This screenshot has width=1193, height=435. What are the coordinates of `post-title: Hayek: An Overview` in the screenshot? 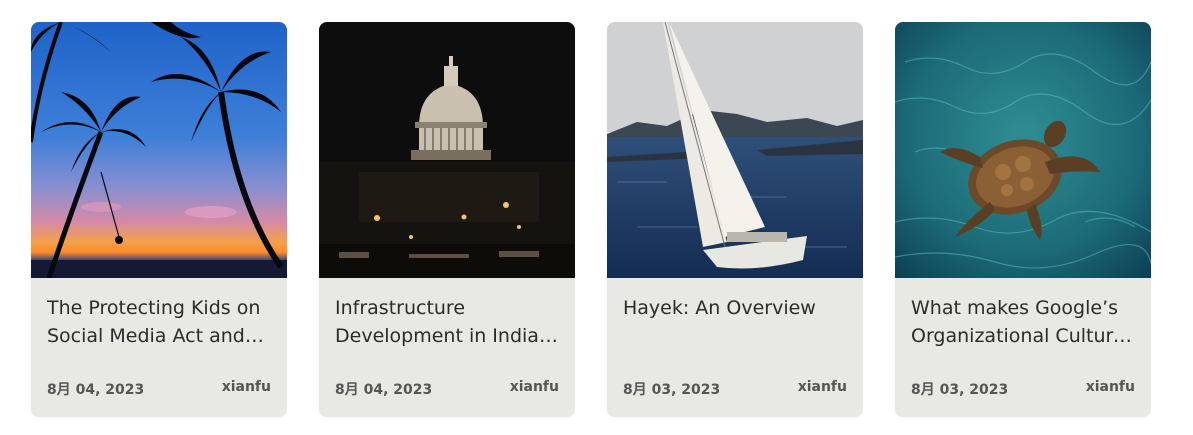 It's located at (736, 308).